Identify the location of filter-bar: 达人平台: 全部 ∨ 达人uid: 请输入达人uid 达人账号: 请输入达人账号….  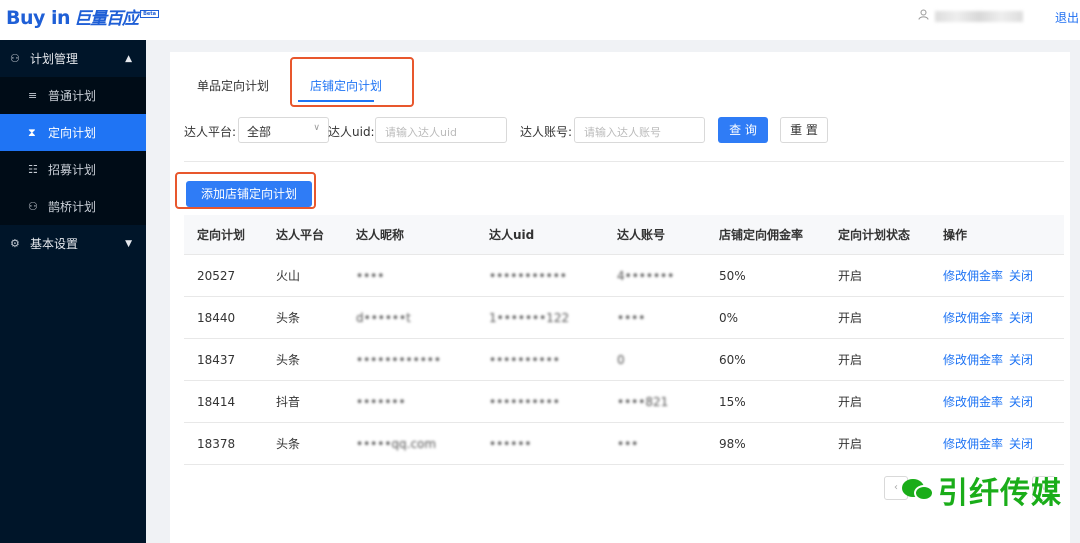
(624, 131).